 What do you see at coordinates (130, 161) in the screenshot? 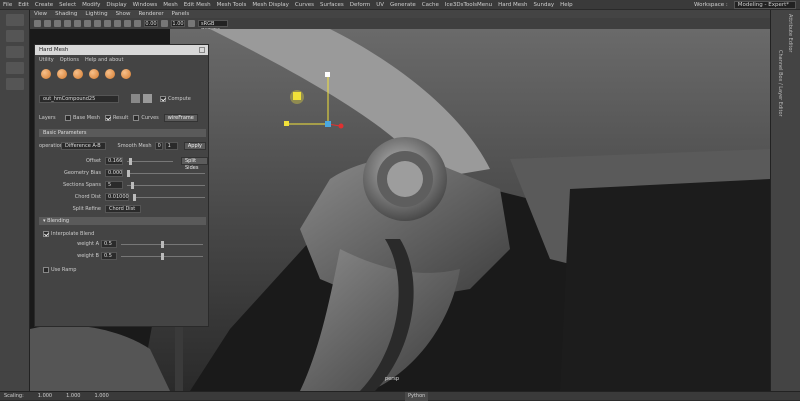
I see `offset-slider-knob` at bounding box center [130, 161].